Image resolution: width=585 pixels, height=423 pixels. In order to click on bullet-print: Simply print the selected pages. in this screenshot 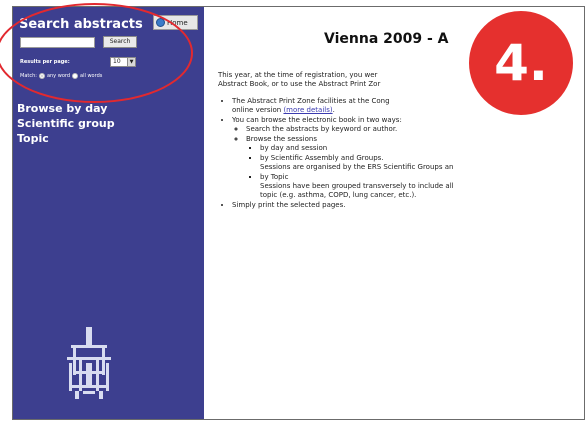, I will do `click(408, 205)`.